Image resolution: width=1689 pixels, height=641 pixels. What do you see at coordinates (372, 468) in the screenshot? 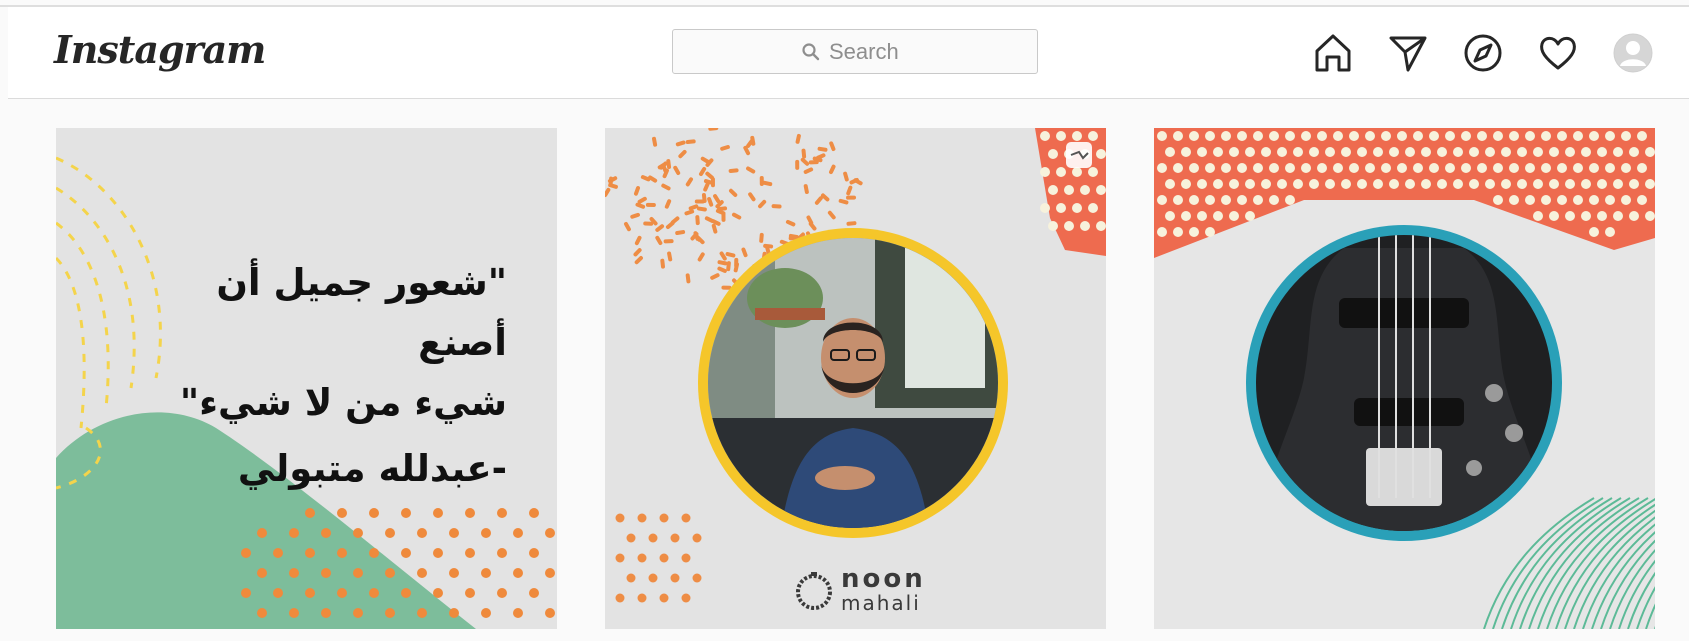
I see `quote-author: -عبدلله متبولي` at bounding box center [372, 468].